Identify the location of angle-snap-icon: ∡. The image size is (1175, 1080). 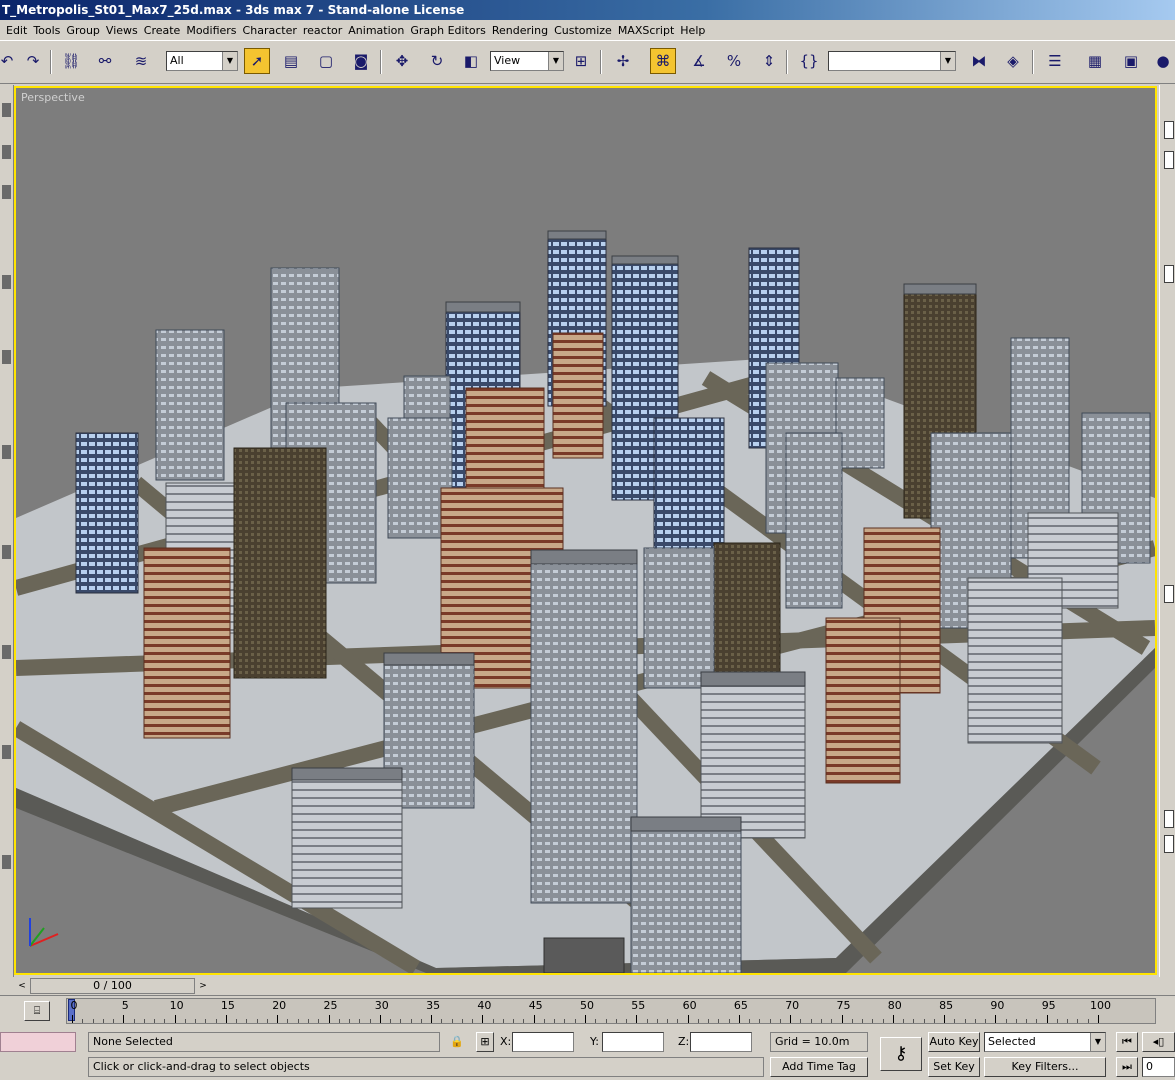
(699, 61).